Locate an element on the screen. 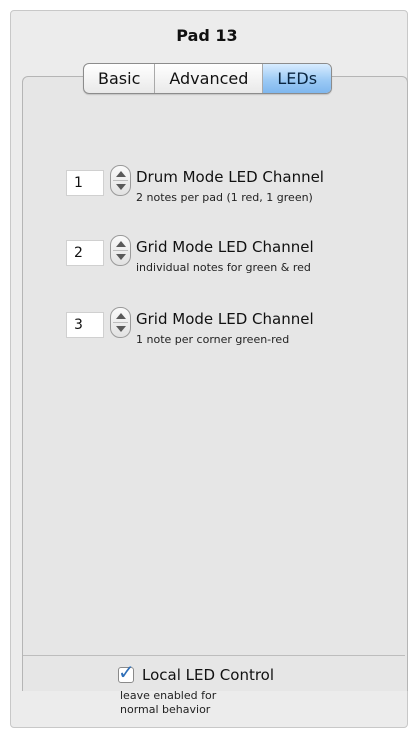  drum-mode-channel-label: Drum Mode LED Channel is located at coordinates (230, 177).